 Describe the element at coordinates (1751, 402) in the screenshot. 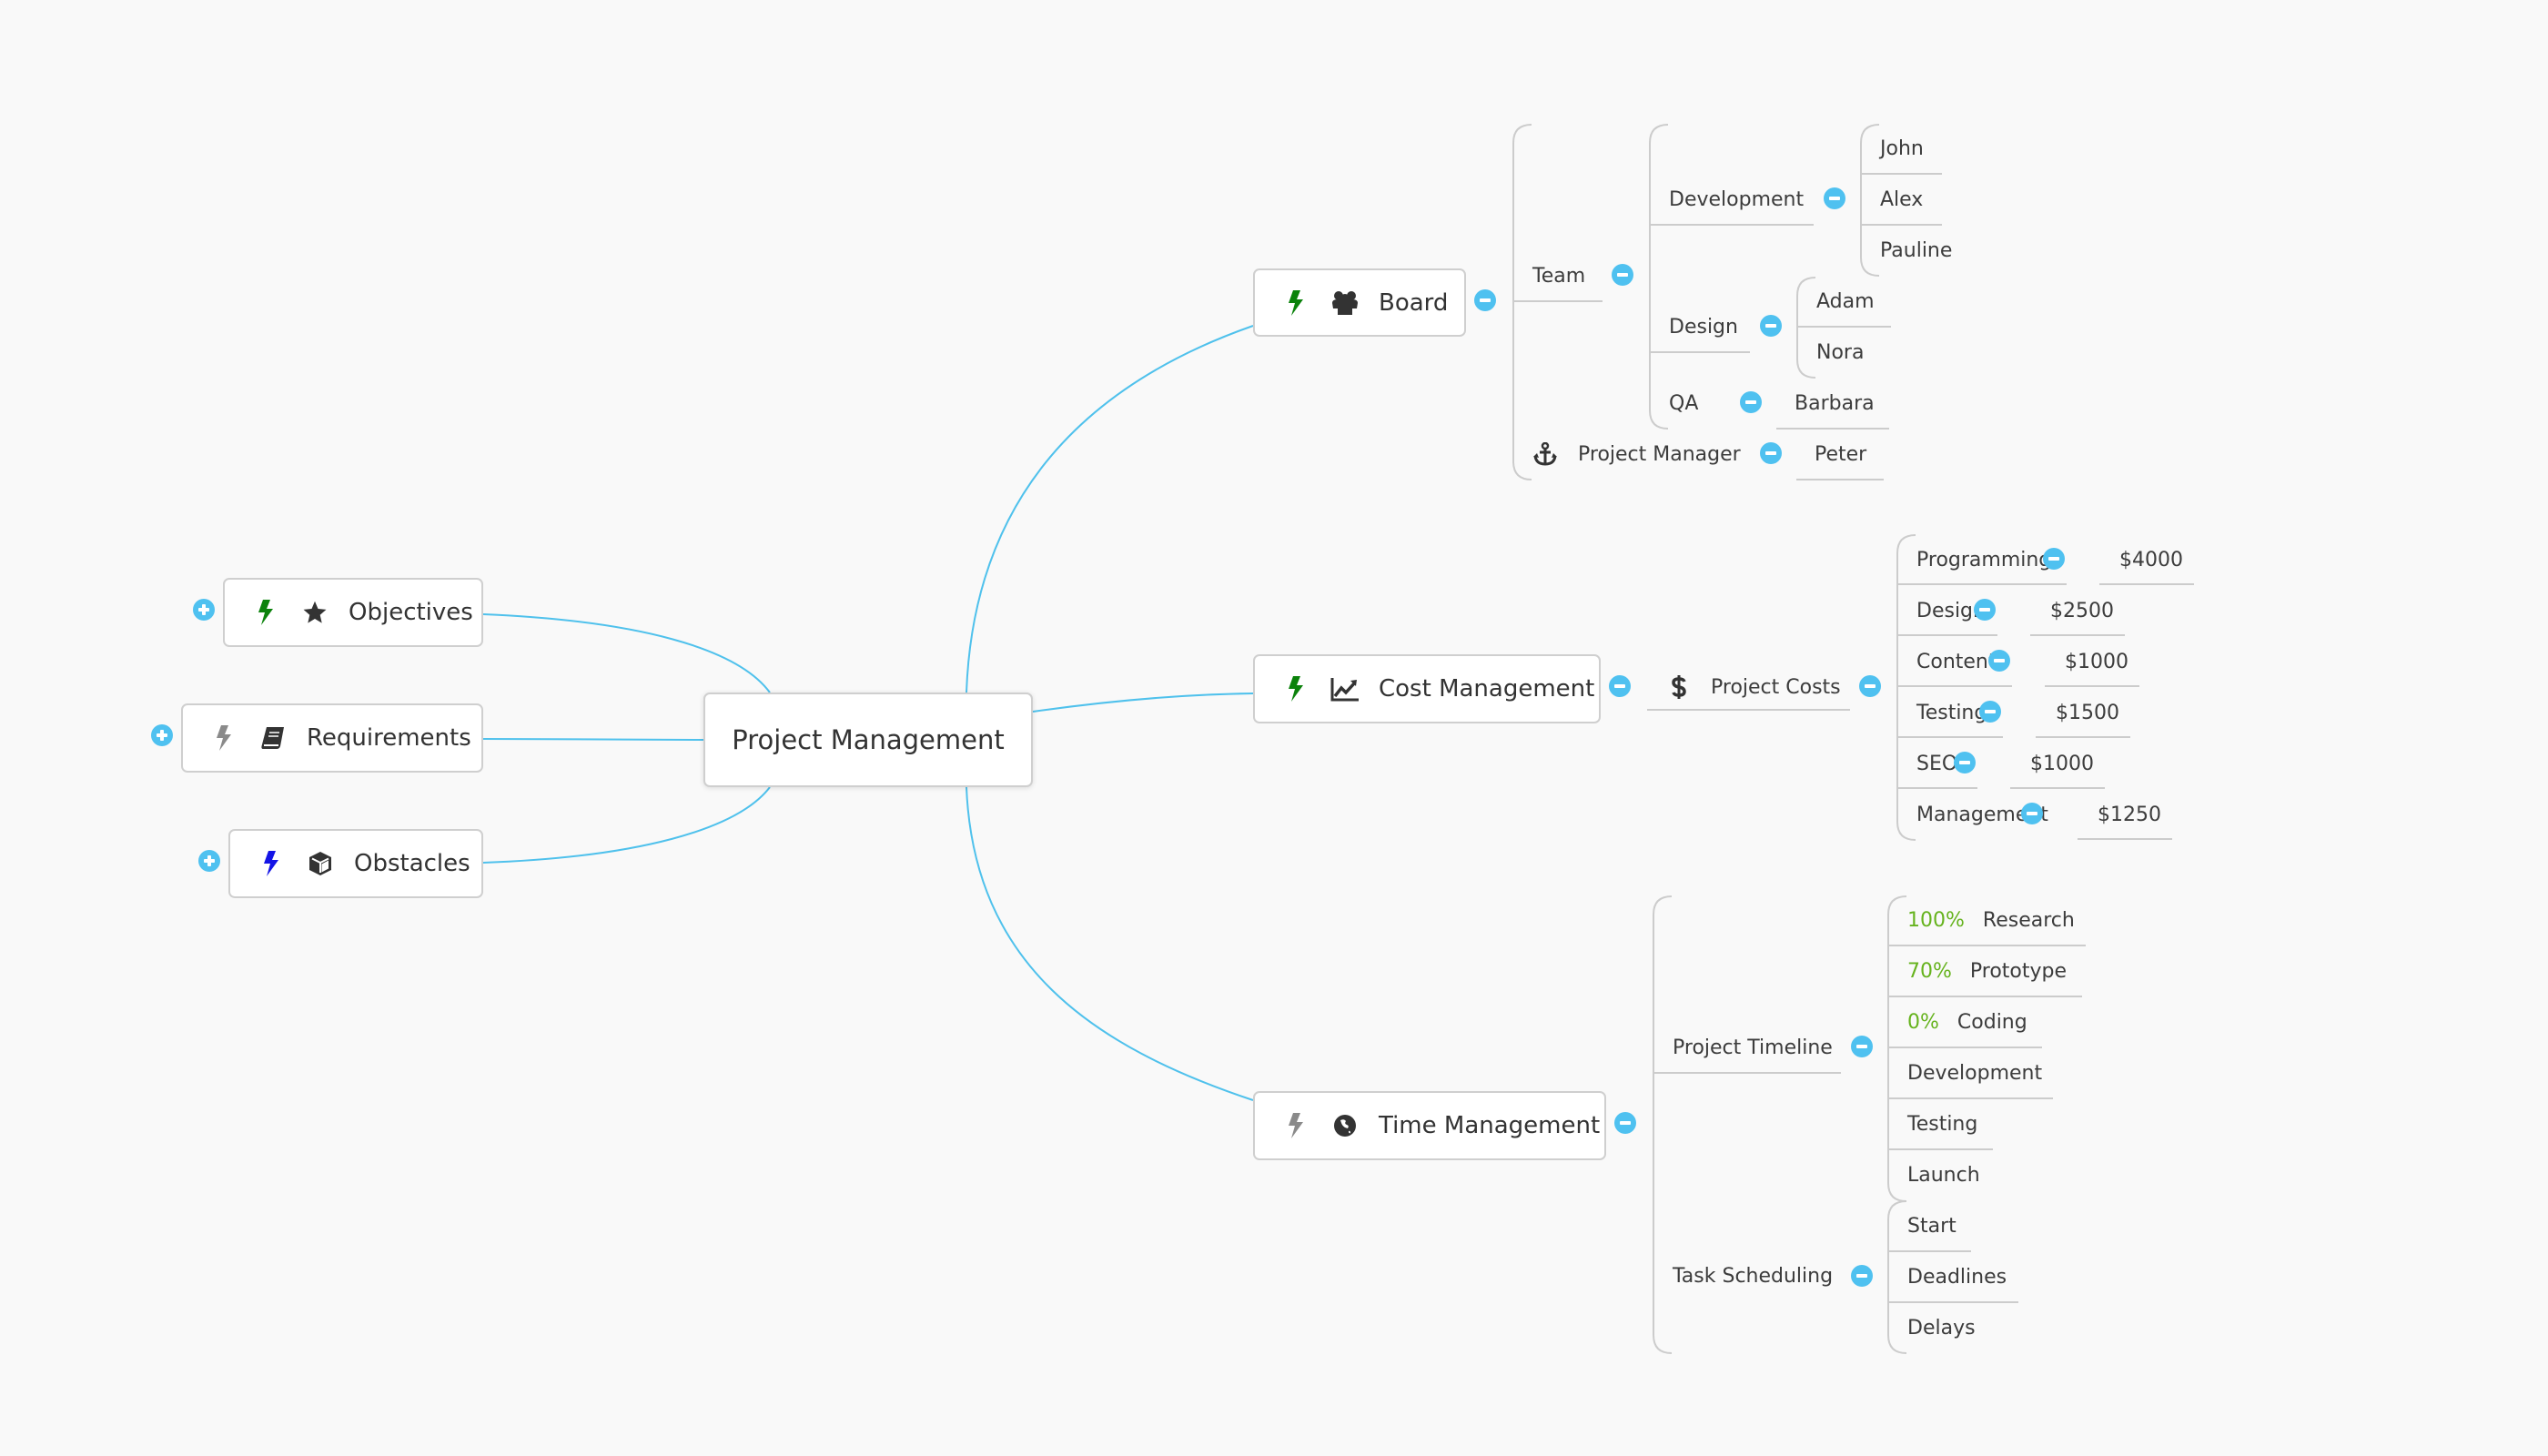

I see `collapse-qa-button` at that location.